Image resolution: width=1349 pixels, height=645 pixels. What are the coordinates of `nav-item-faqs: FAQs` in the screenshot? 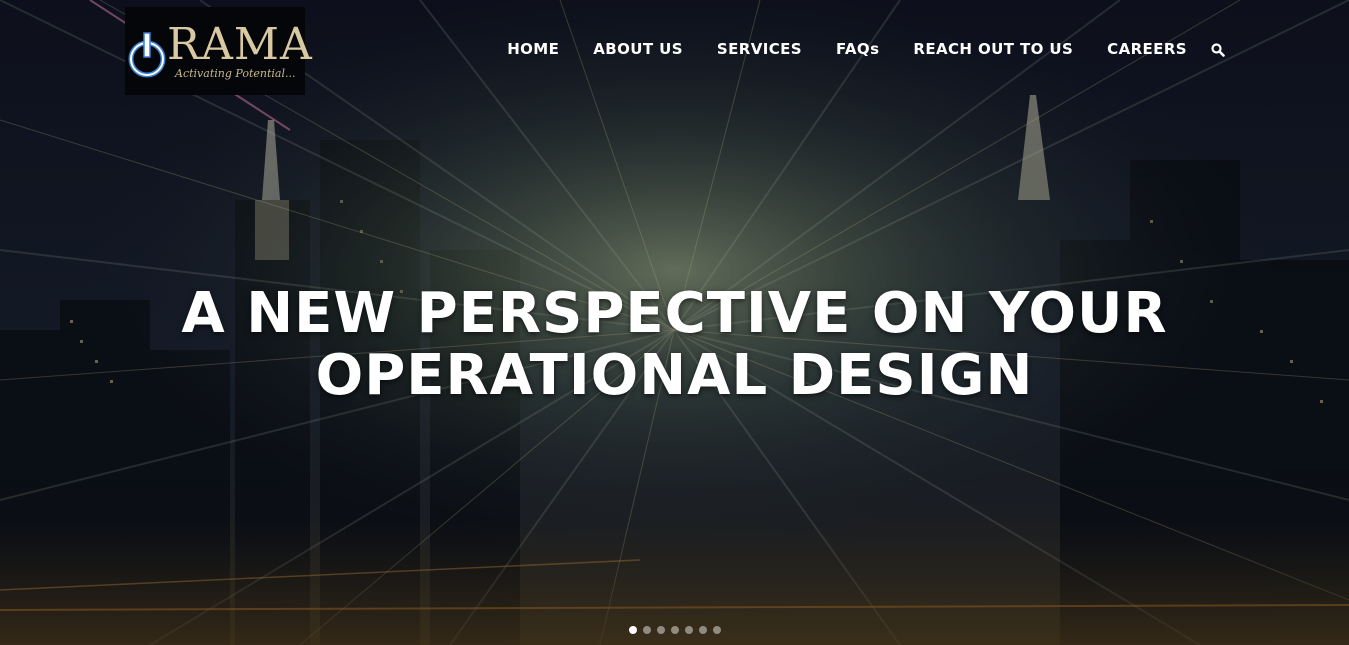 It's located at (857, 49).